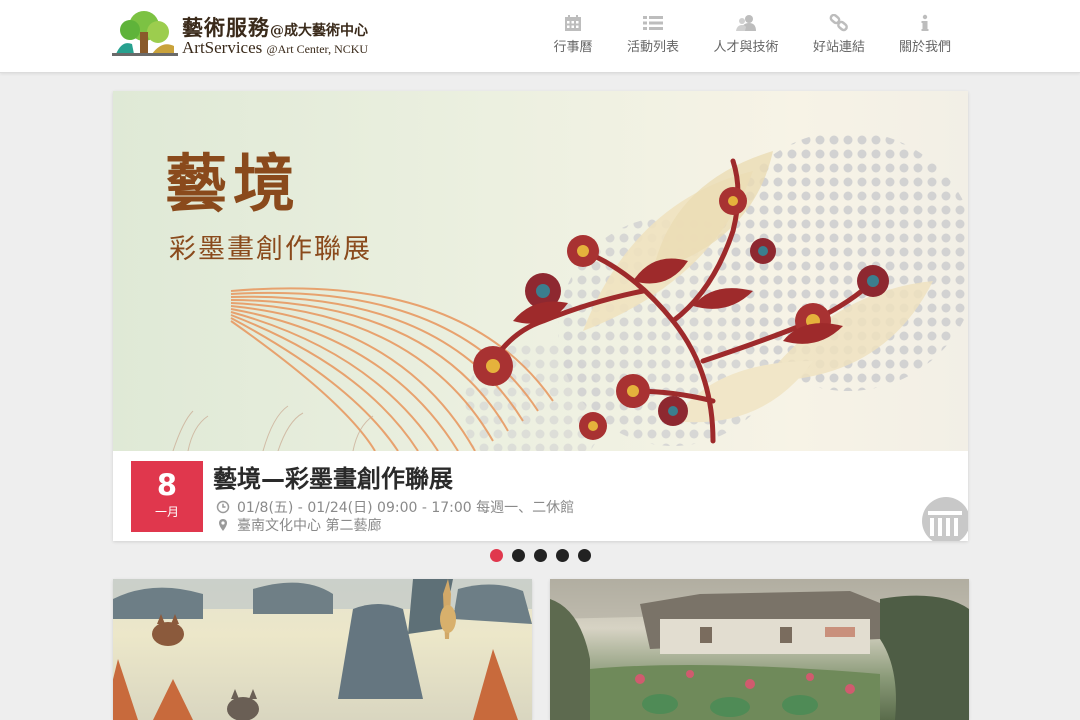 This screenshot has width=1080, height=720. Describe the element at coordinates (839, 34) in the screenshot. I see `nav-item-links: 好站連結` at that location.